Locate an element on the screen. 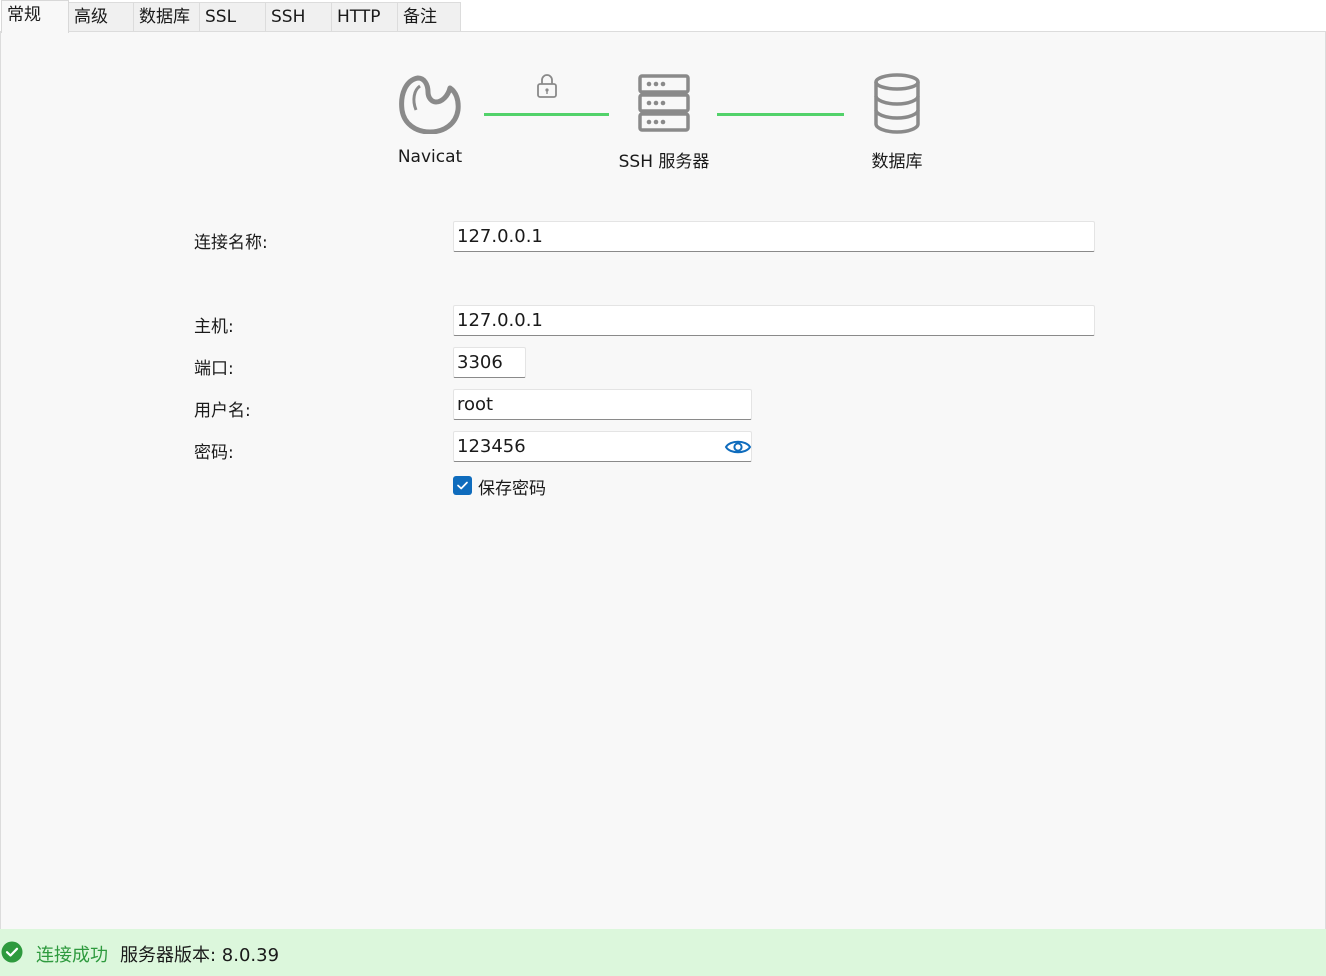  password-label: 密码: is located at coordinates (214, 453).